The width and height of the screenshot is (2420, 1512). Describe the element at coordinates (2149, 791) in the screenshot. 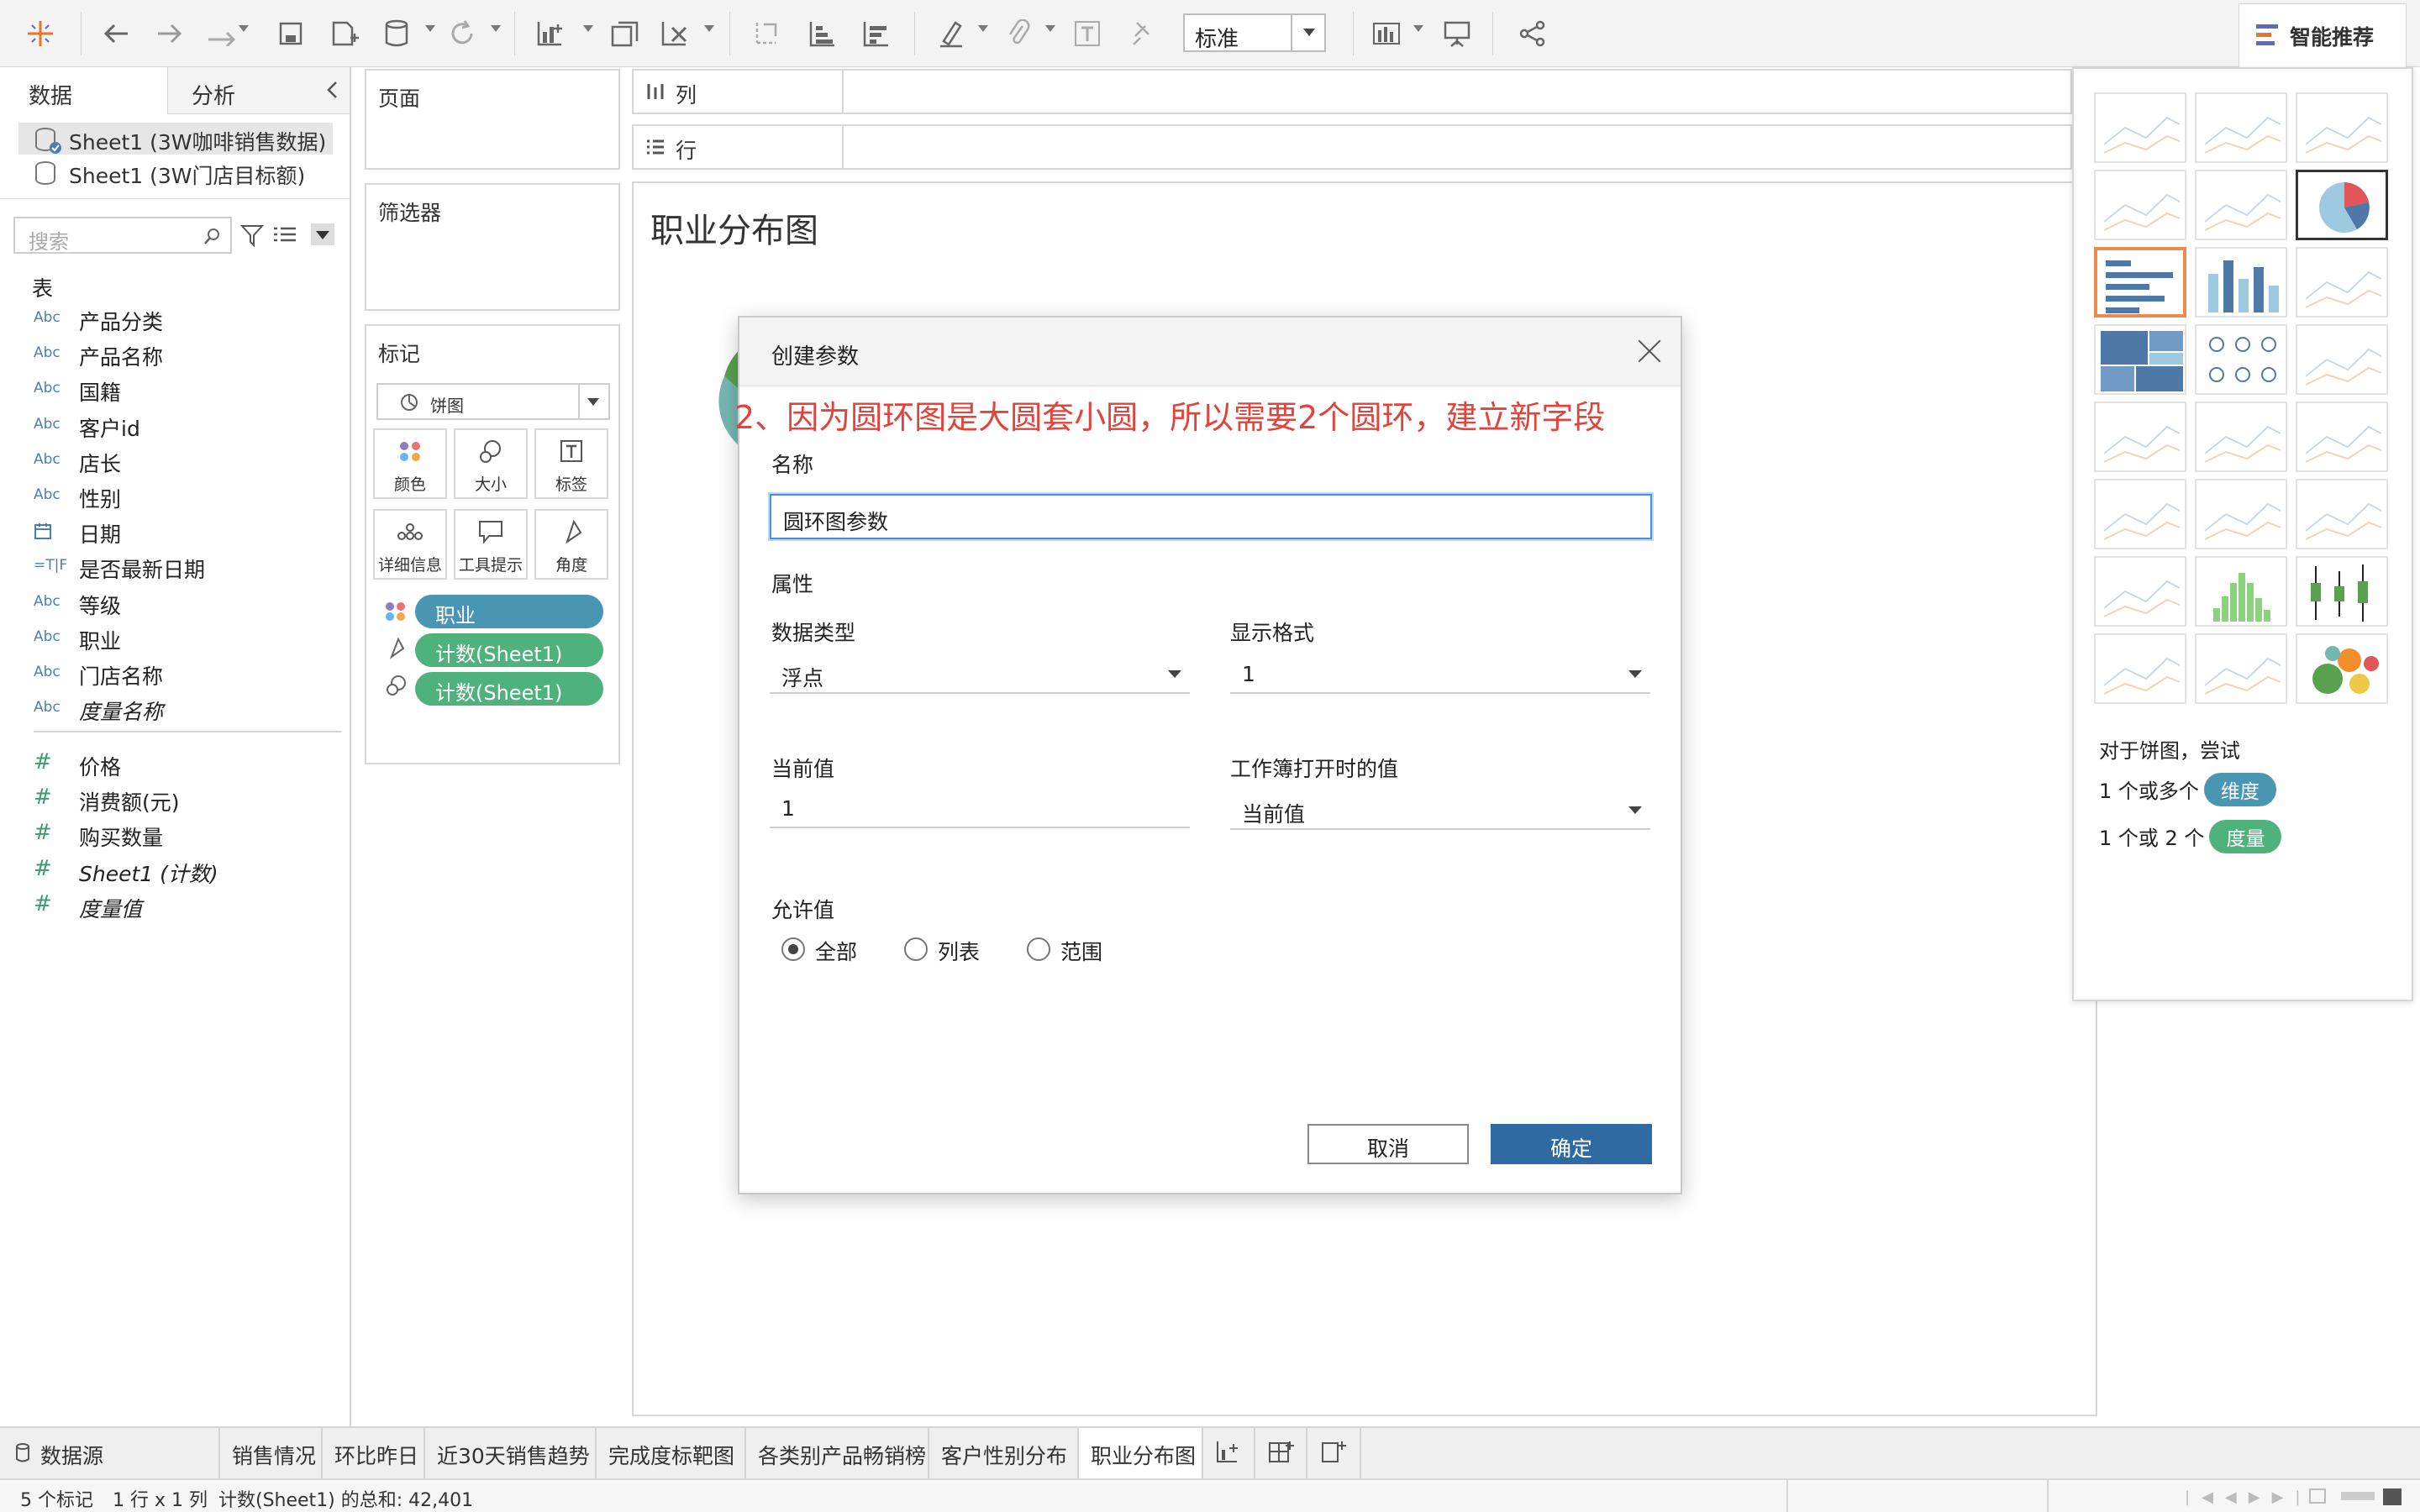

I see `hint-dimension-count: 1 个或多个` at that location.